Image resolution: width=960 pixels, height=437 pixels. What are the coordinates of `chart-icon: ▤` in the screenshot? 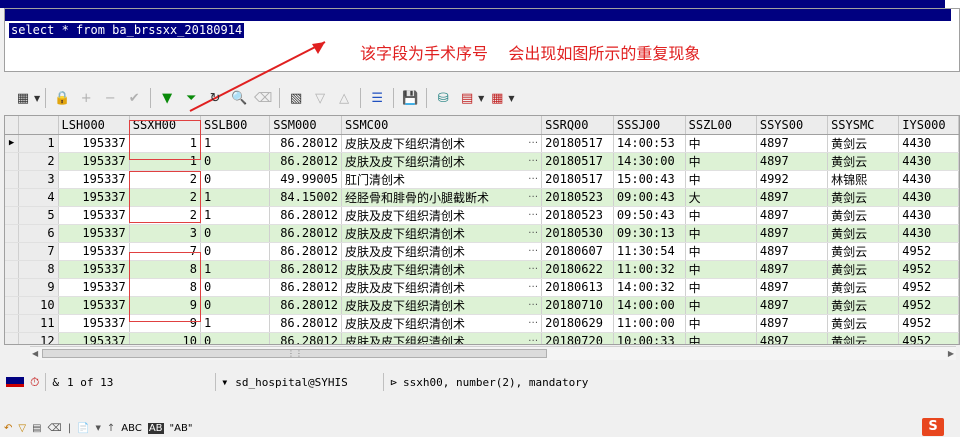 It's located at (467, 98).